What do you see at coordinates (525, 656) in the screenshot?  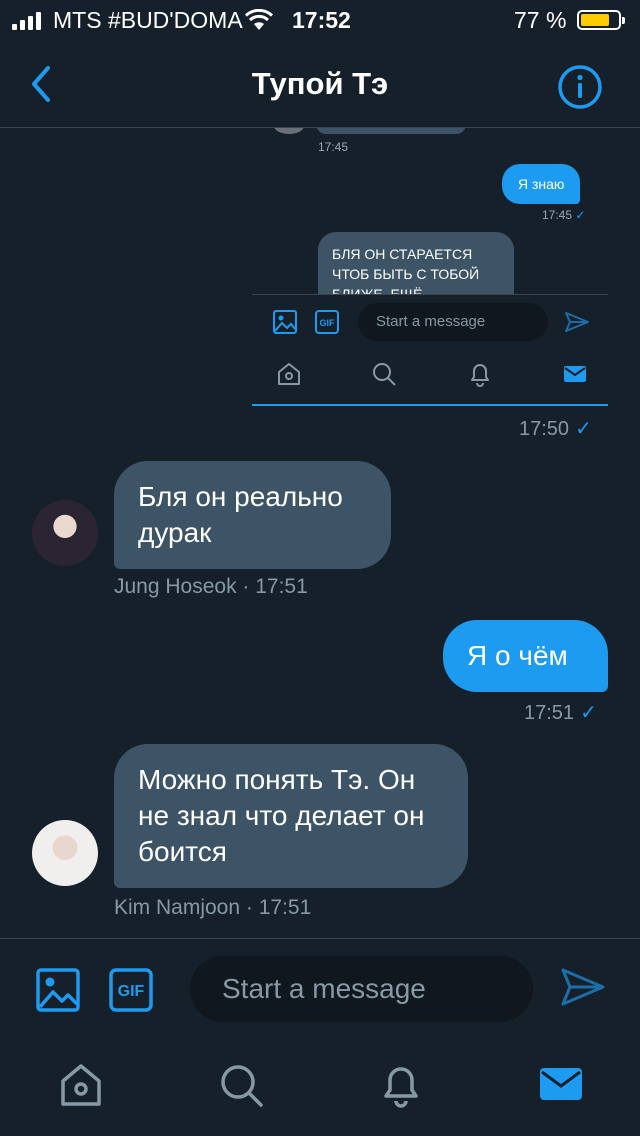 I see `message-bubble: Я о чём` at bounding box center [525, 656].